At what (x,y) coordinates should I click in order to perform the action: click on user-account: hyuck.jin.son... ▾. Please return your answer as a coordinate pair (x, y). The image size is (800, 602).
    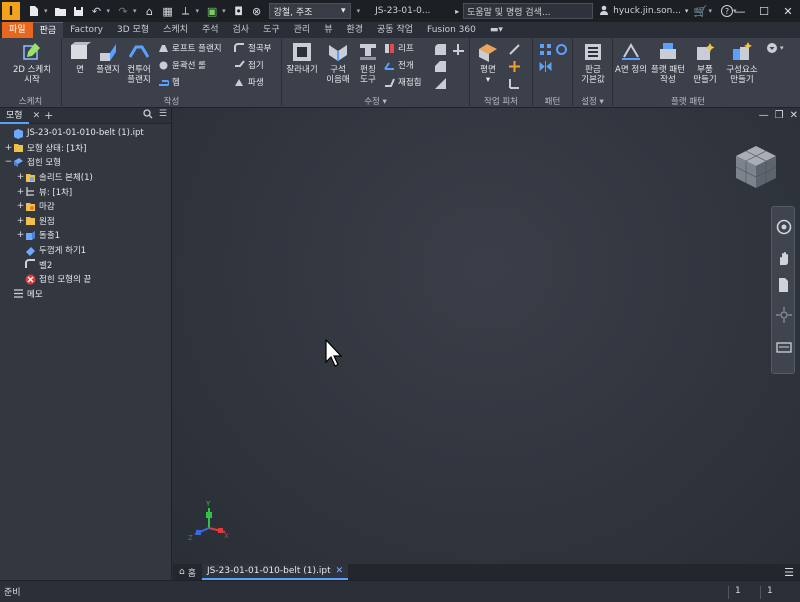
    Looking at the image, I should click on (643, 11).